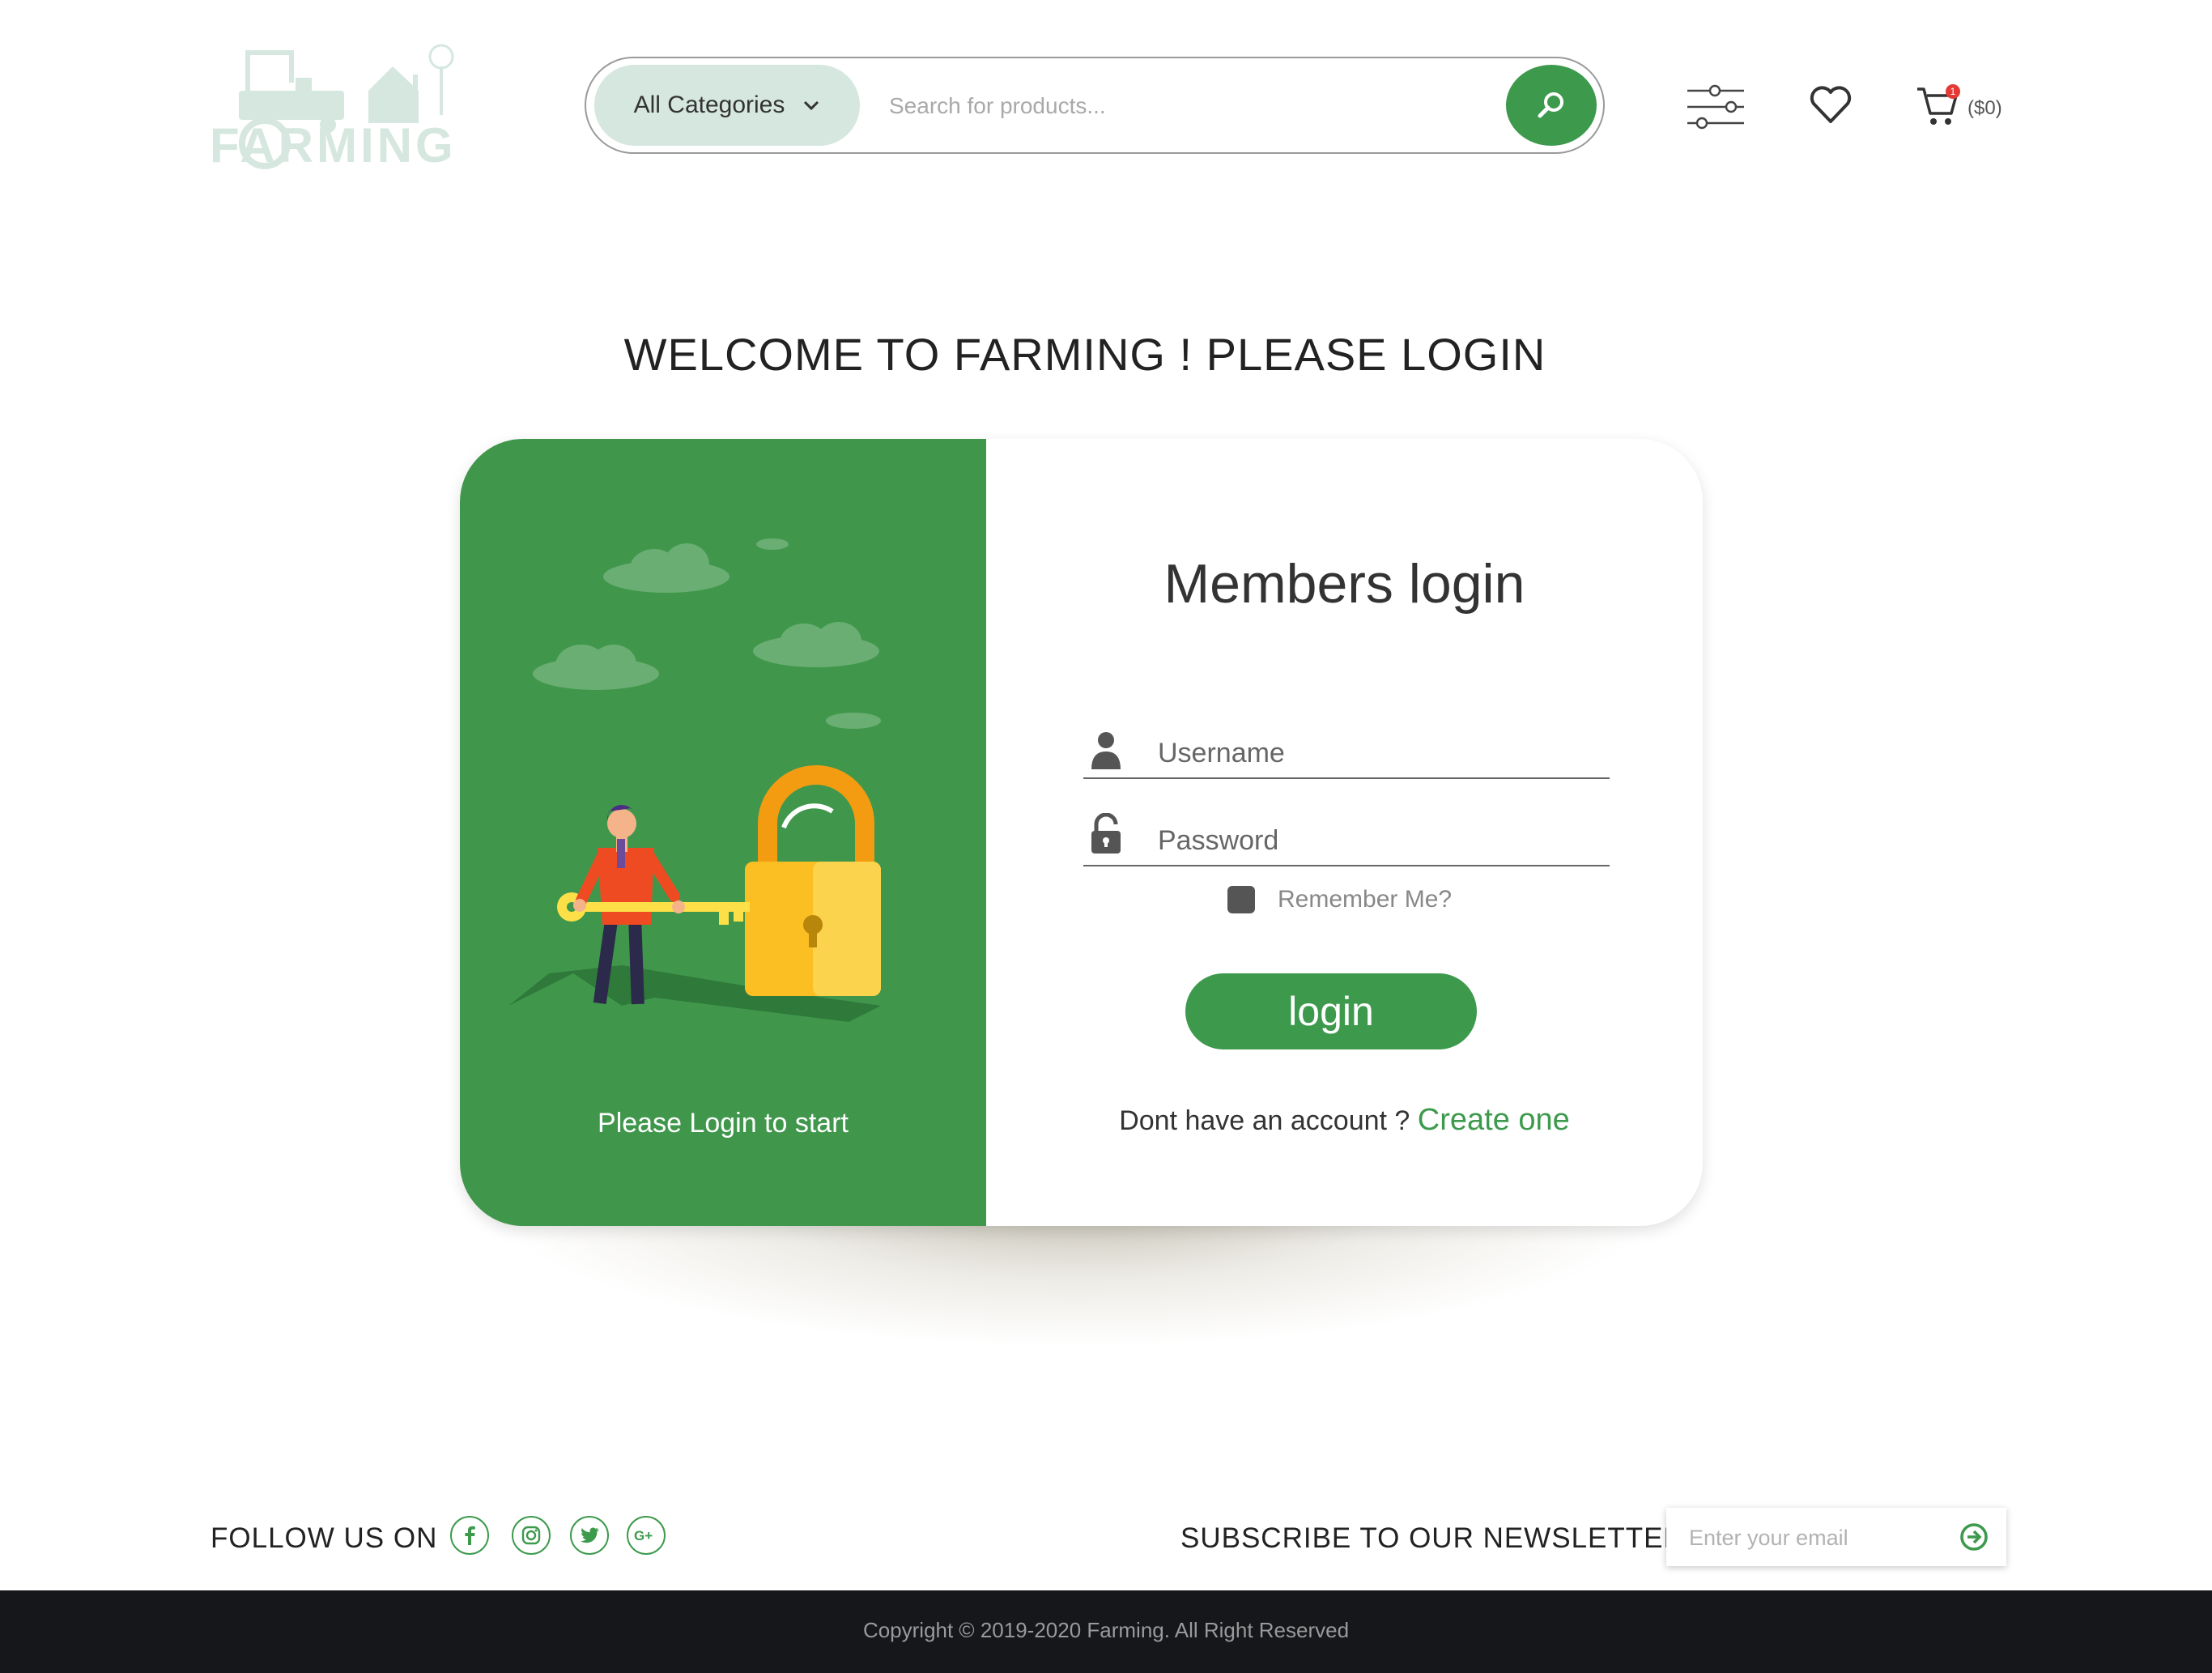  Describe the element at coordinates (324, 1538) in the screenshot. I see `follow-us-label: FOLLOW US ON` at that location.